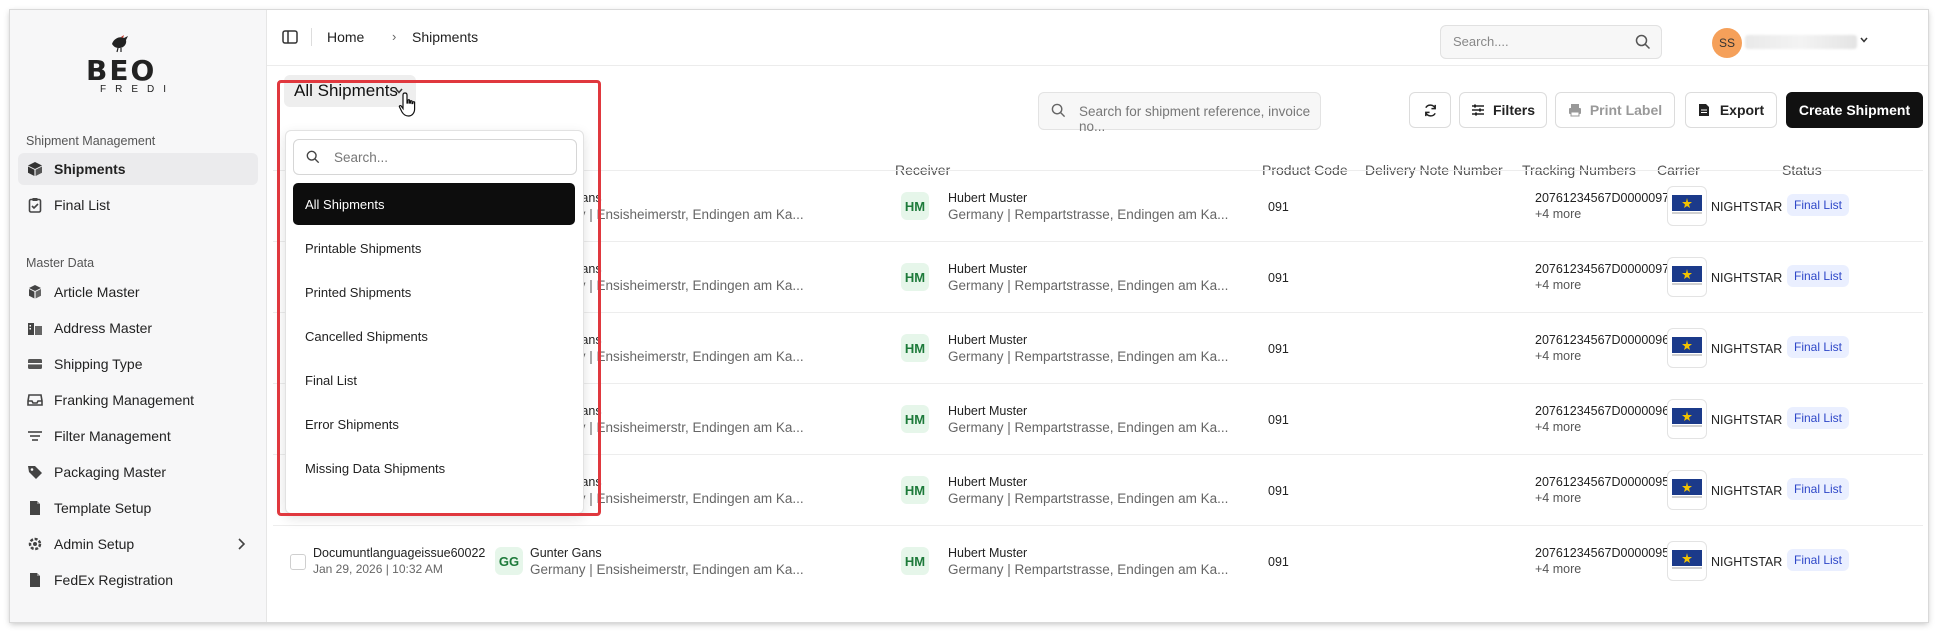 The width and height of the screenshot is (1940, 636). I want to click on hand-cursor-icon, so click(407, 104).